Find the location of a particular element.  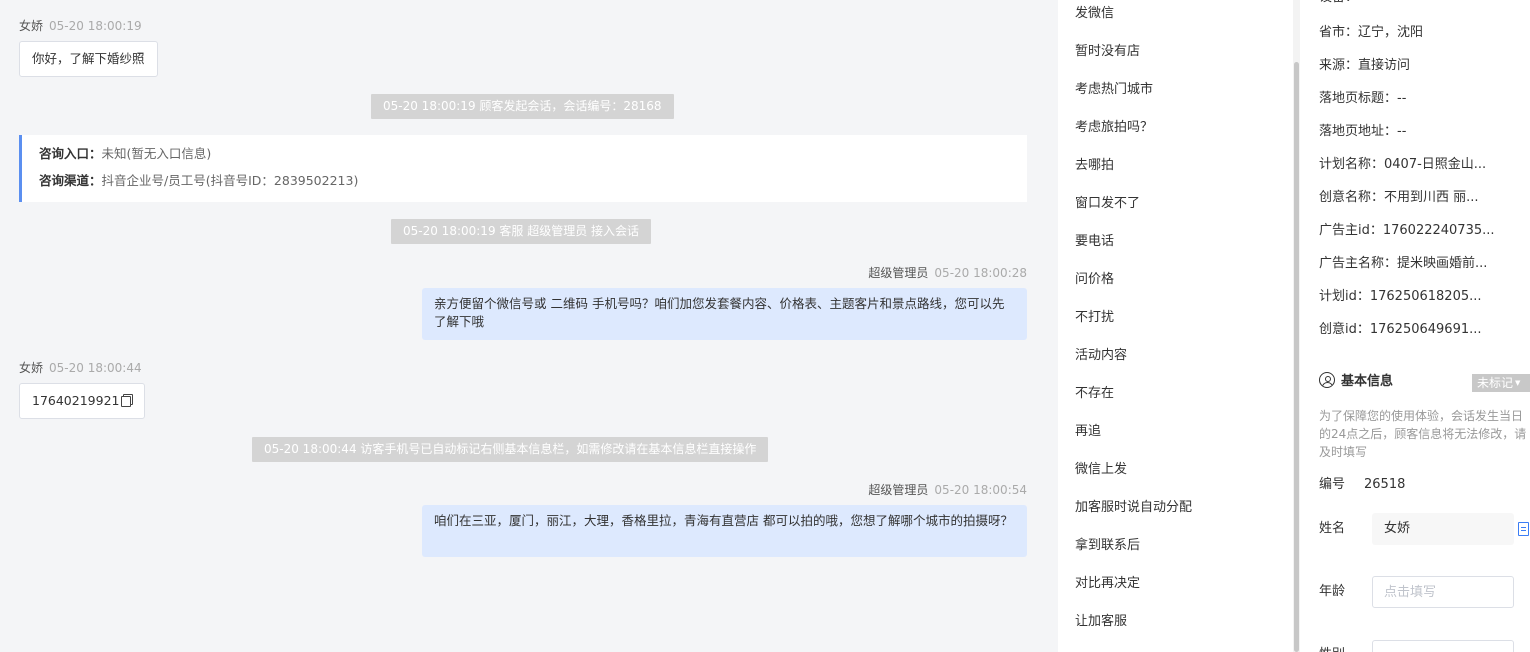

copy-icon is located at coordinates (127, 400).